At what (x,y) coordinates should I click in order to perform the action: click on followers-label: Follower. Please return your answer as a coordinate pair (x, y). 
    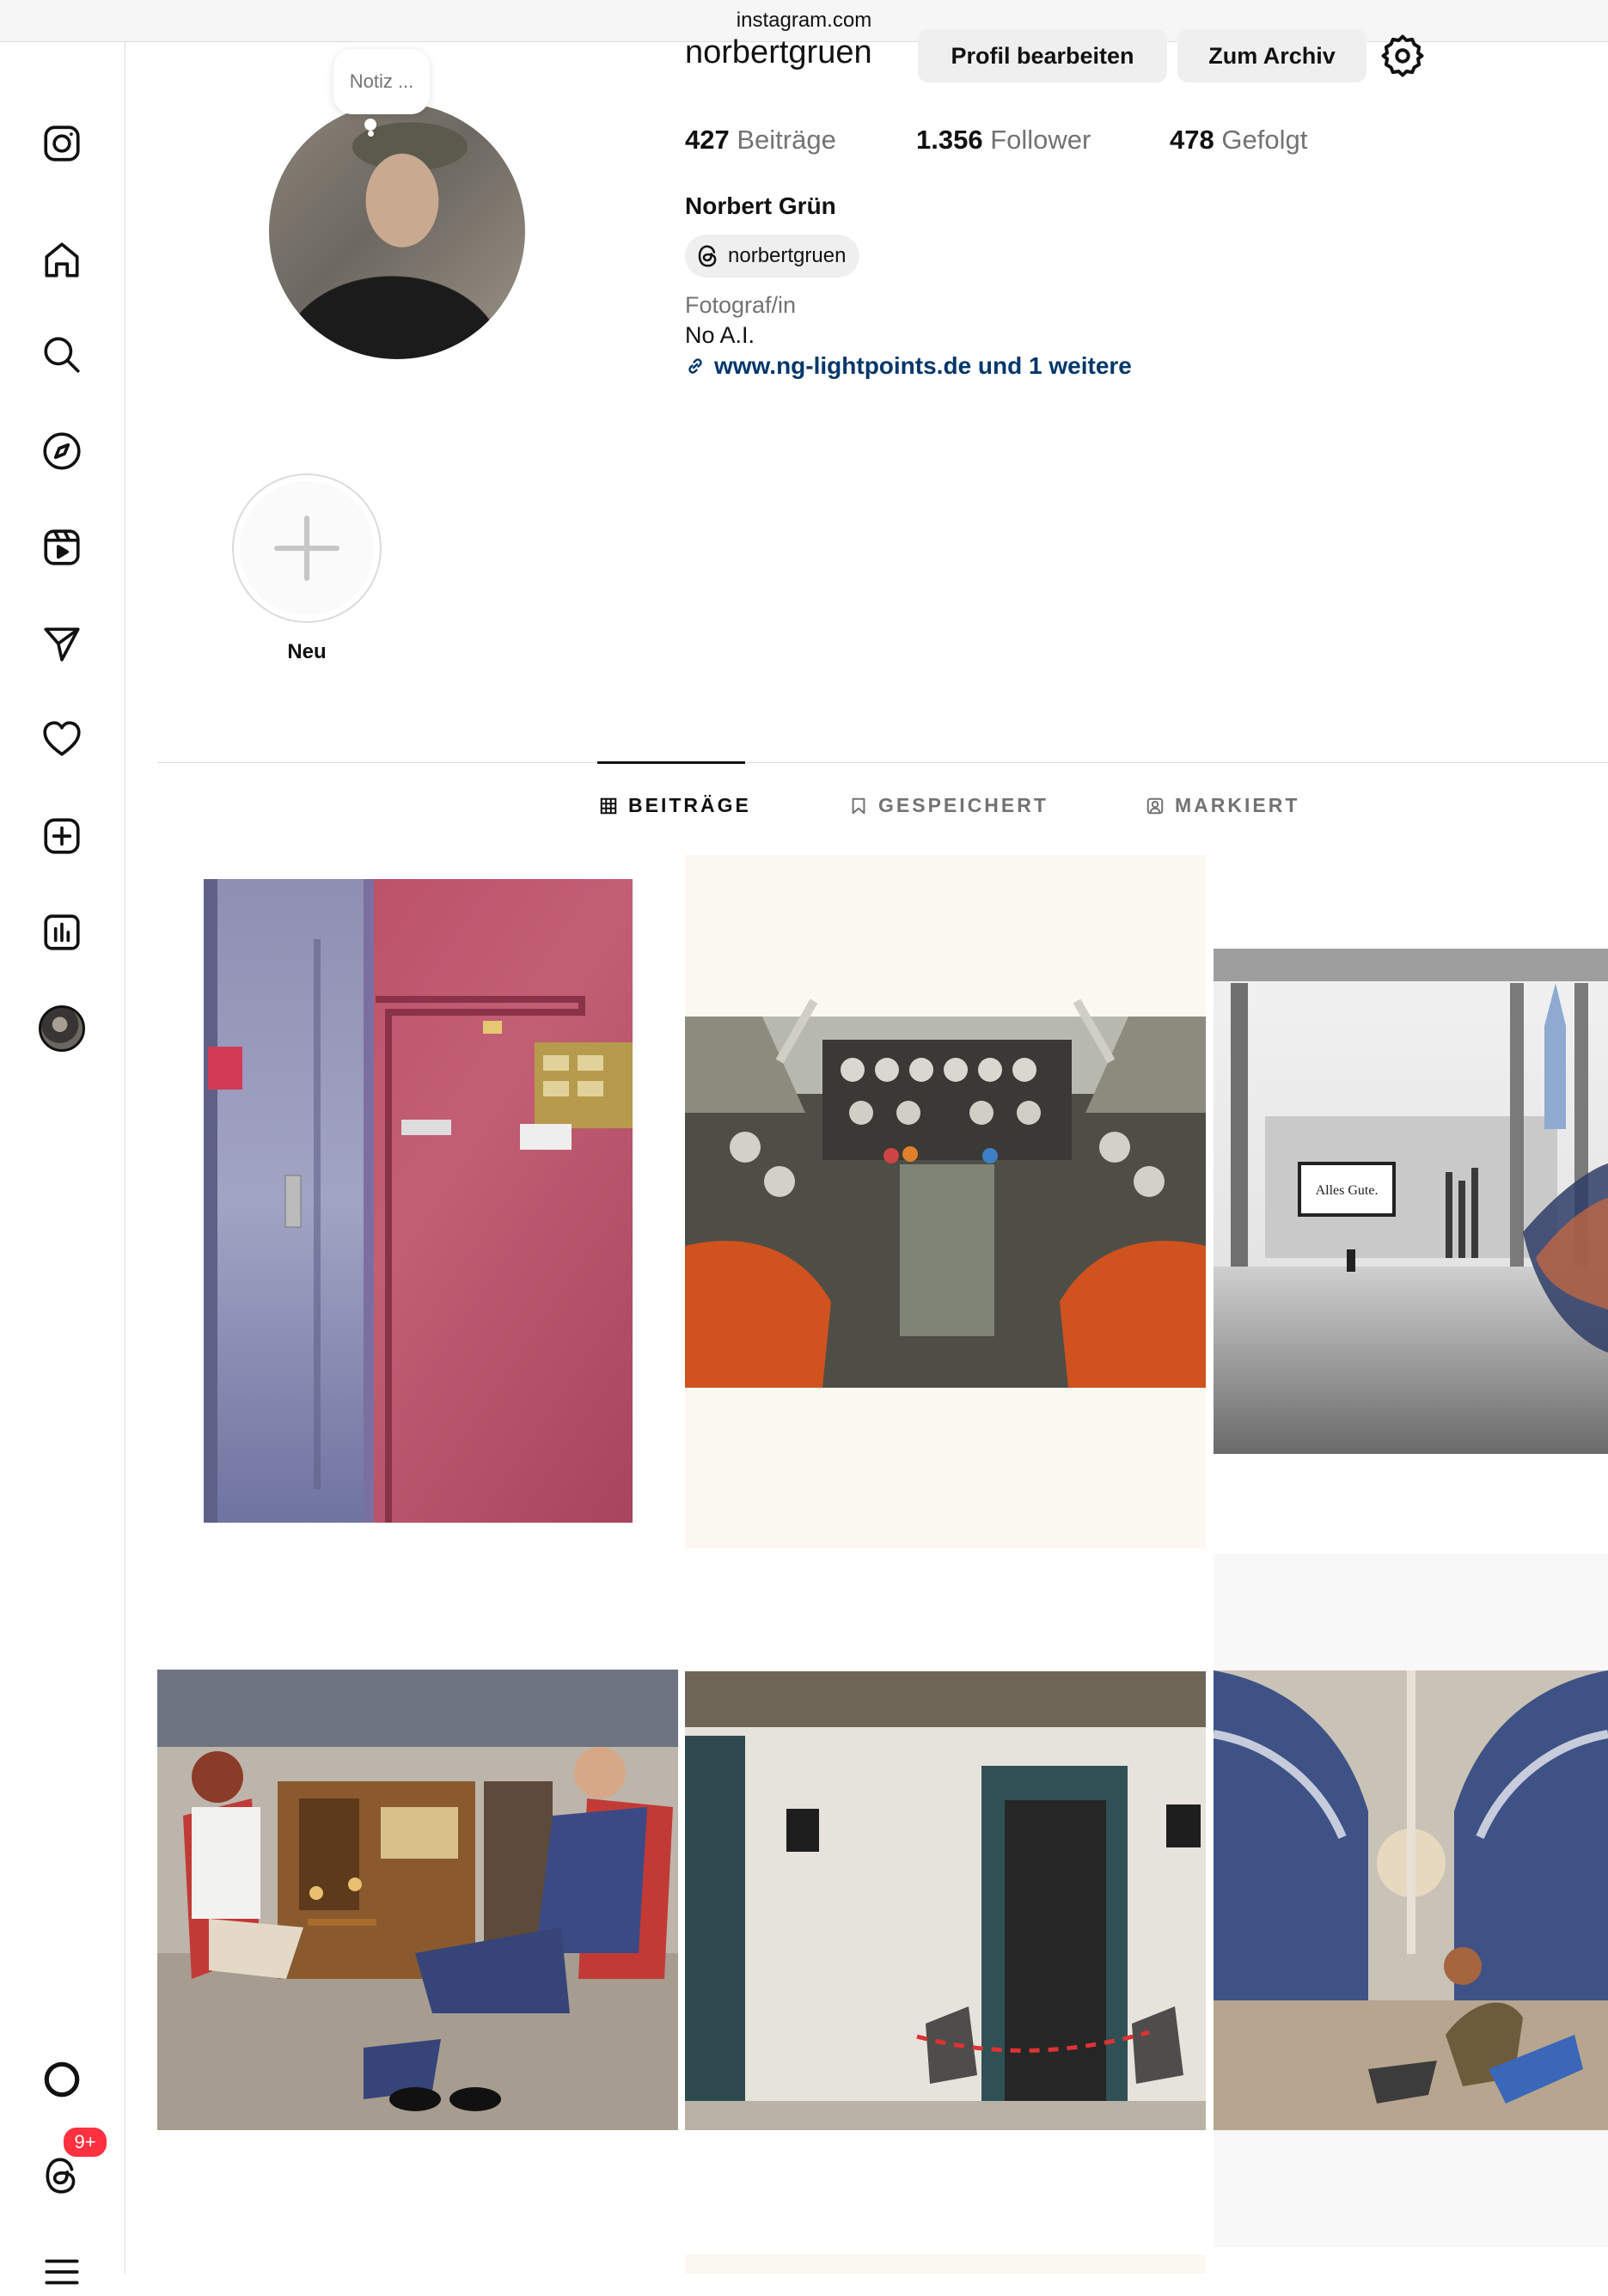
    Looking at the image, I should click on (1040, 140).